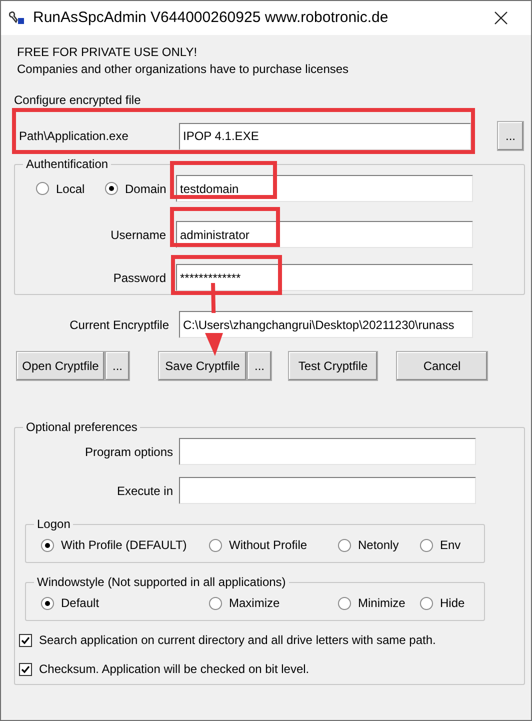  What do you see at coordinates (379, 545) in the screenshot?
I see `radio-button: Netonly` at bounding box center [379, 545].